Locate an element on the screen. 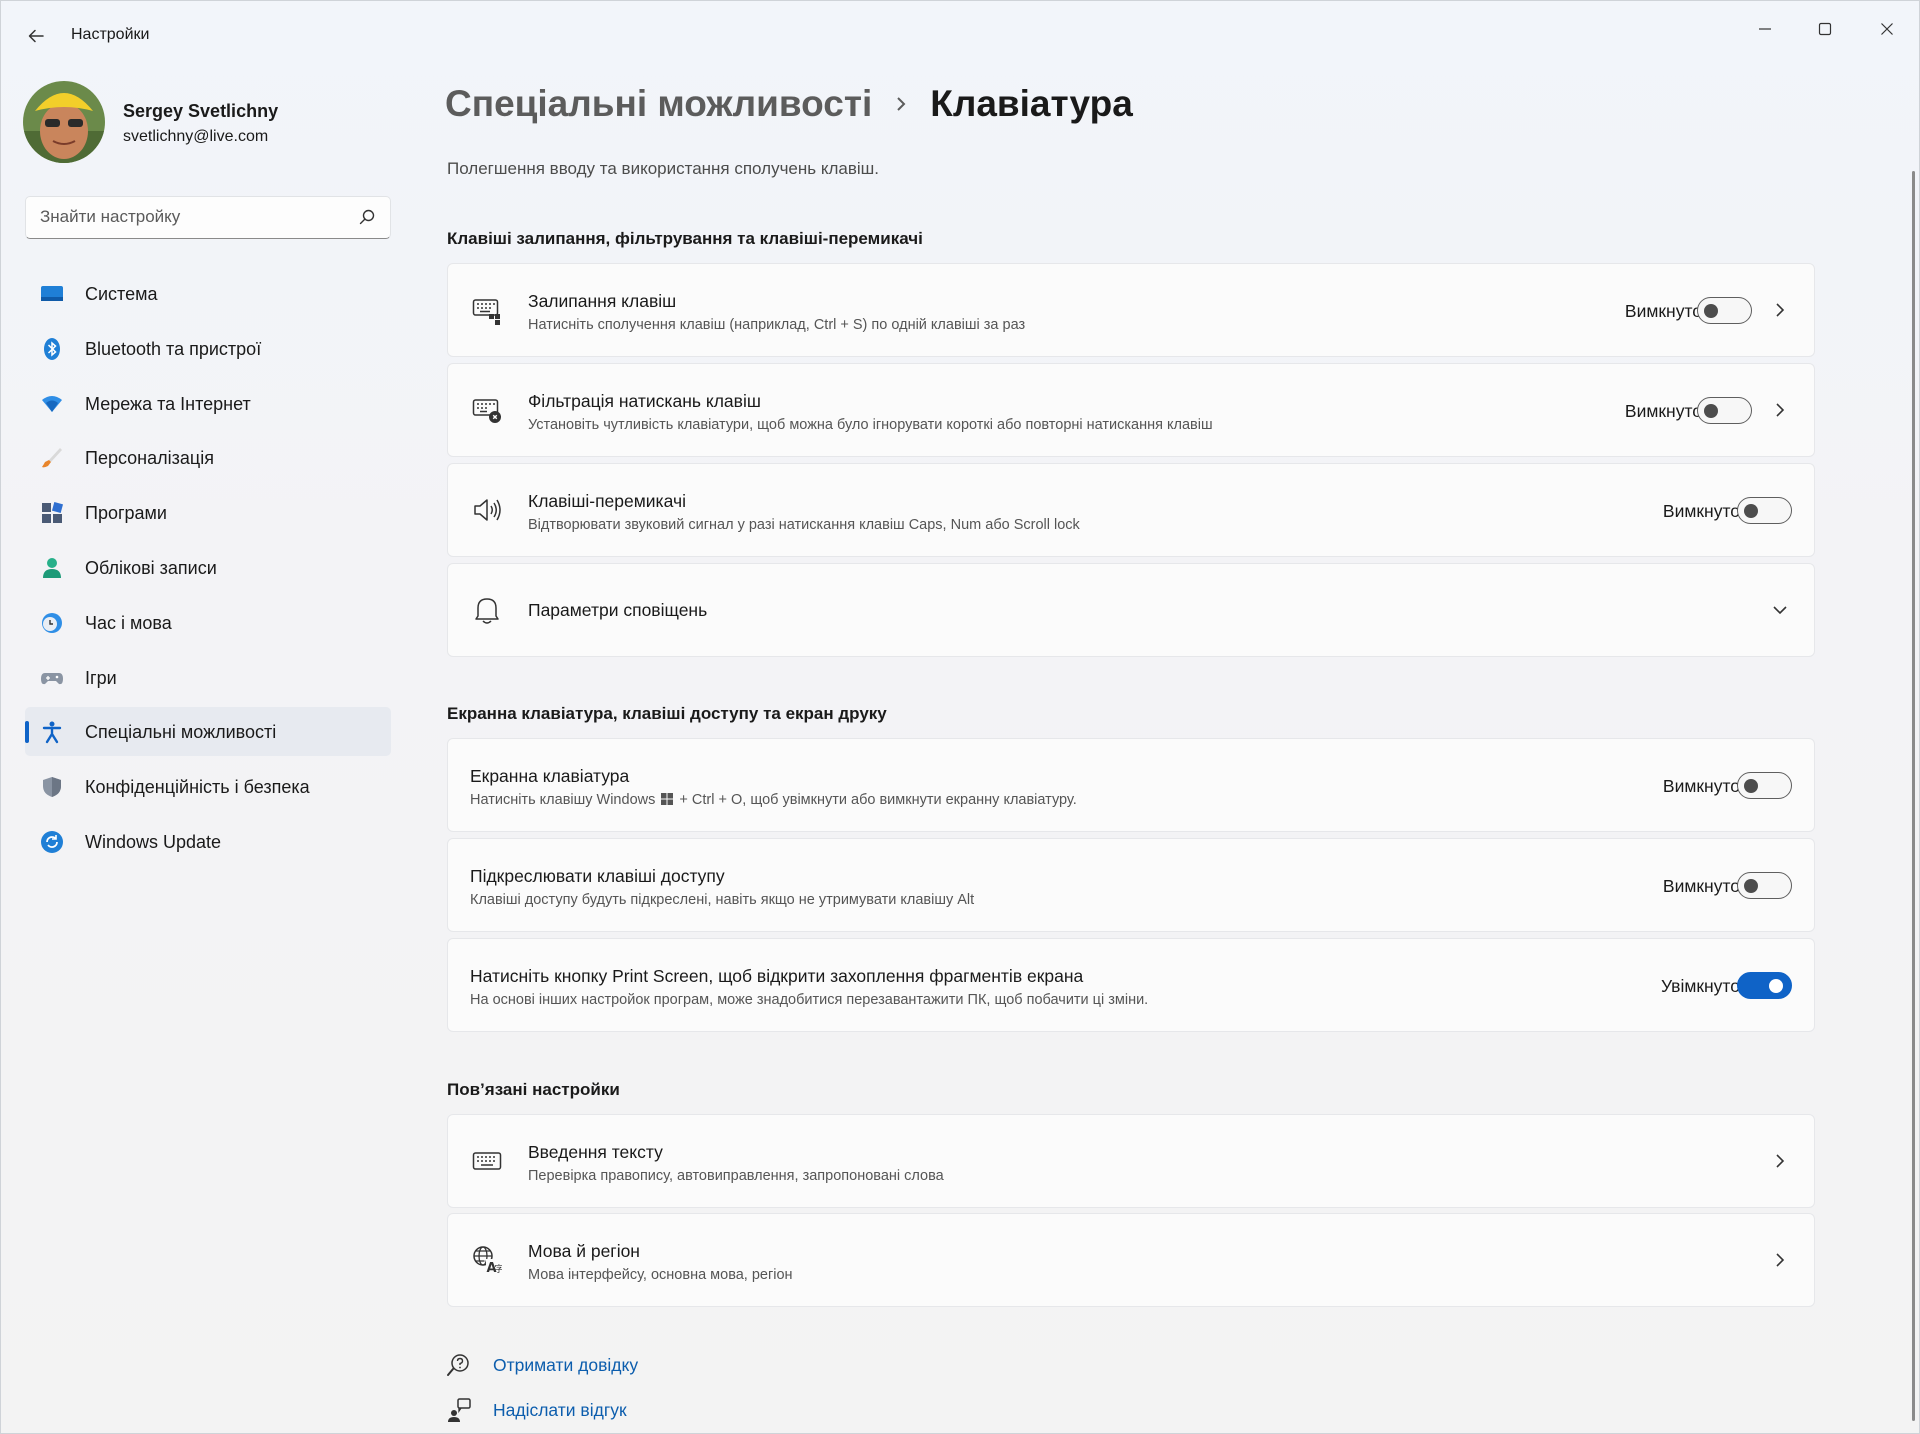  shield-icon is located at coordinates (52, 787).